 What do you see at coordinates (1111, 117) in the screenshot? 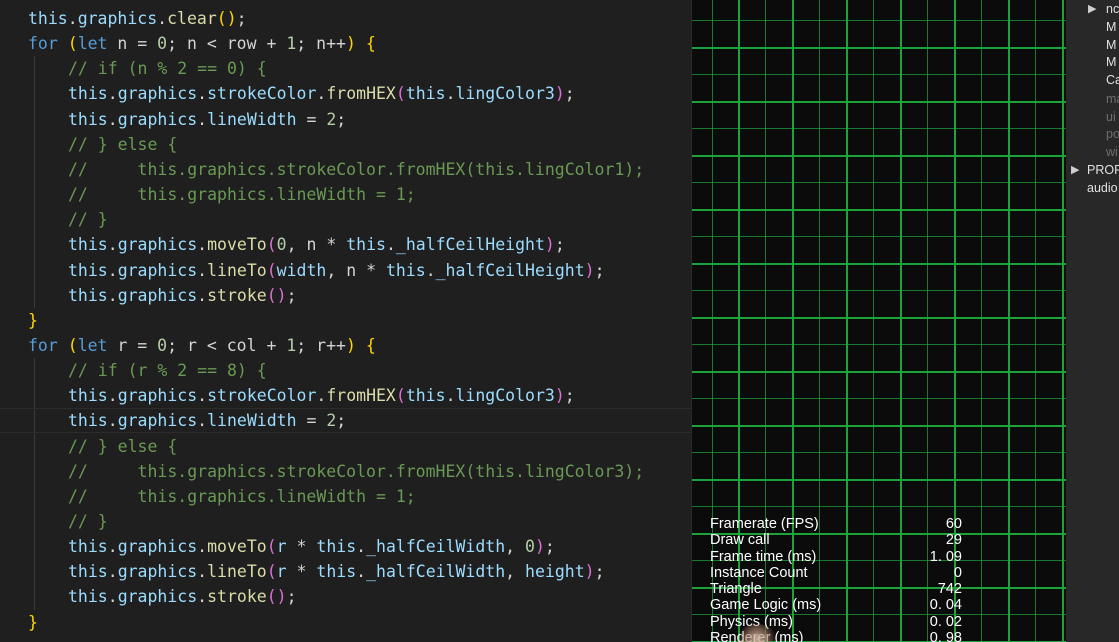
I see `tree-node: ui` at bounding box center [1111, 117].